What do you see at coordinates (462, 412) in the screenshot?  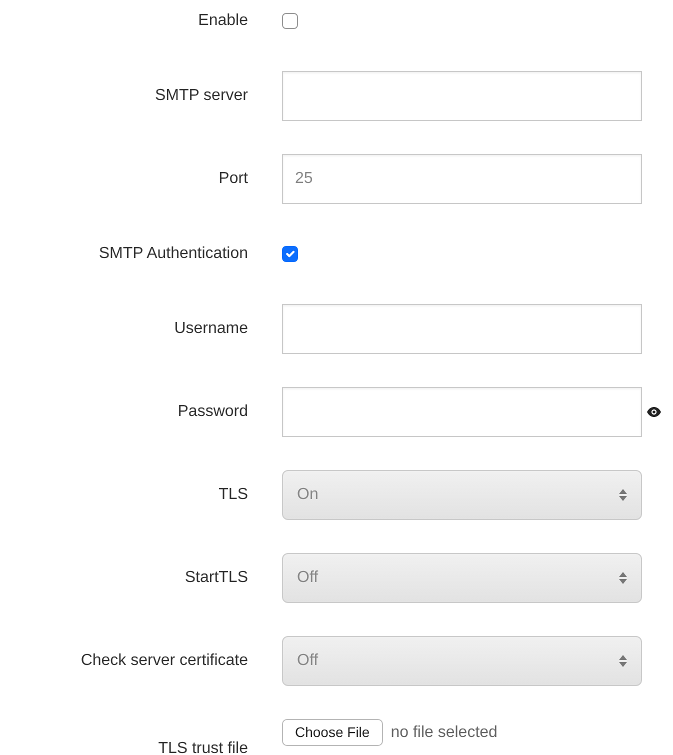 I see `password-field` at bounding box center [462, 412].